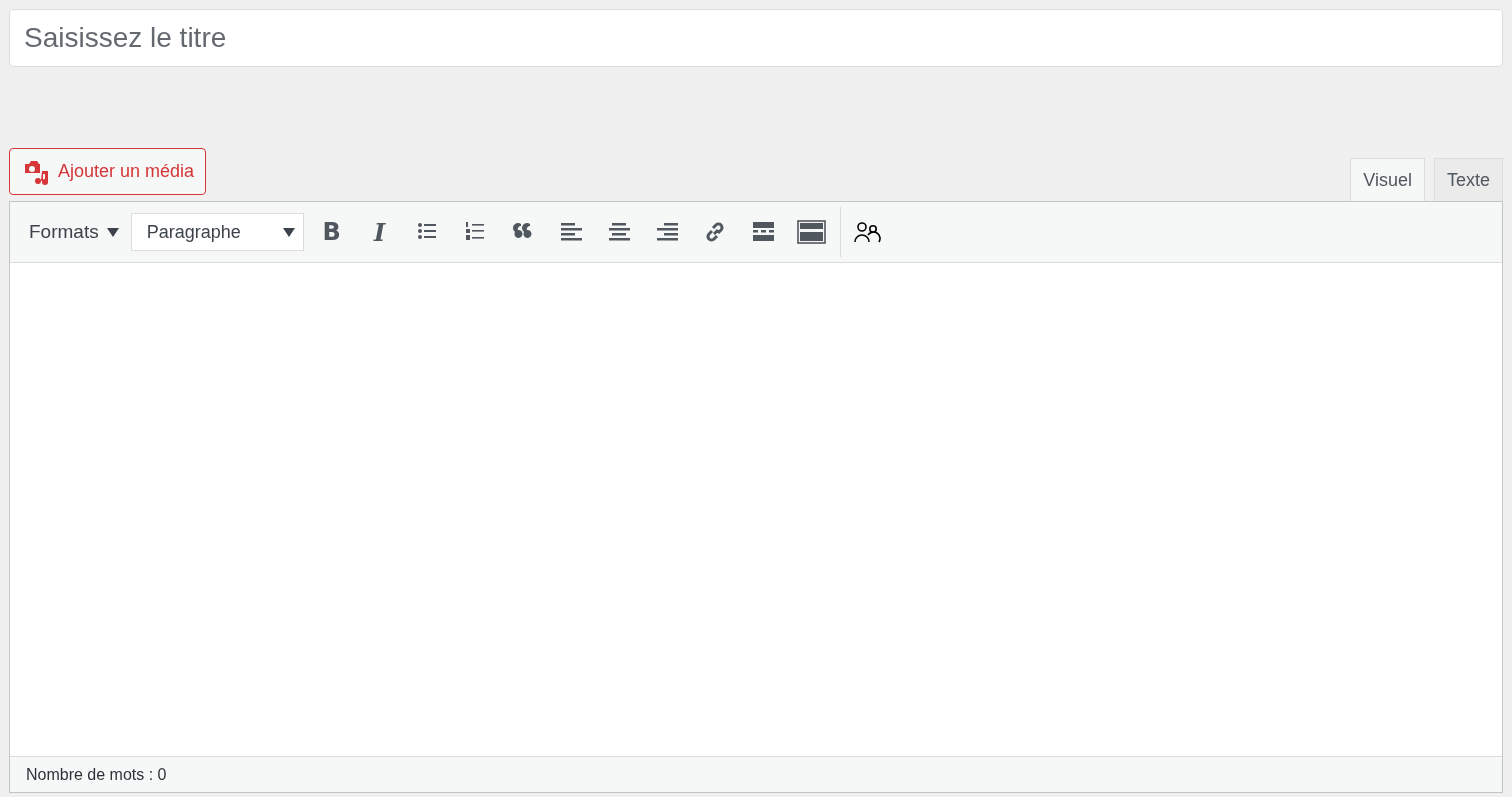 The width and height of the screenshot is (1512, 797). Describe the element at coordinates (379, 232) in the screenshot. I see `italic-button: I` at that location.